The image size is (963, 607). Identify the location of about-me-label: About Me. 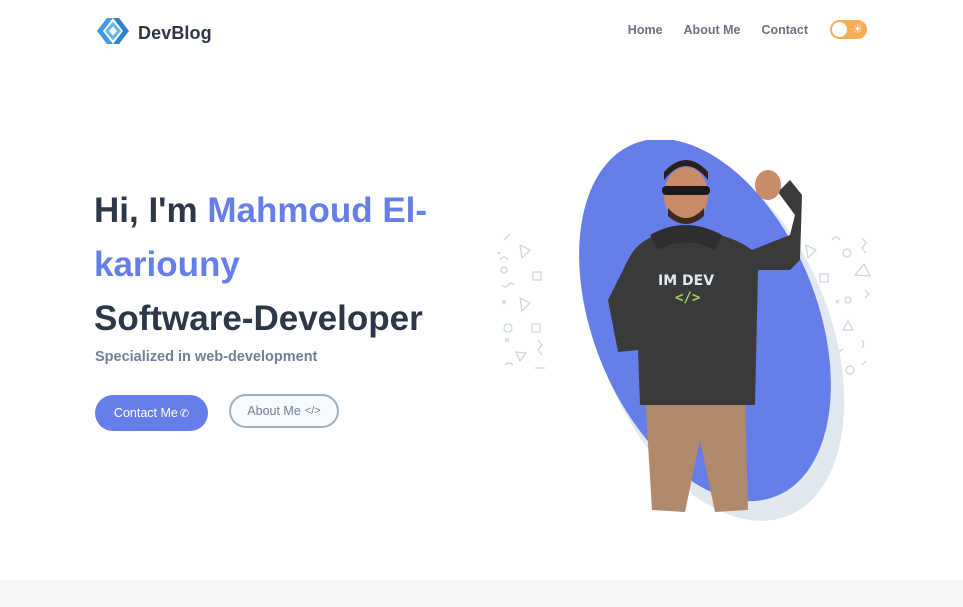
(274, 411).